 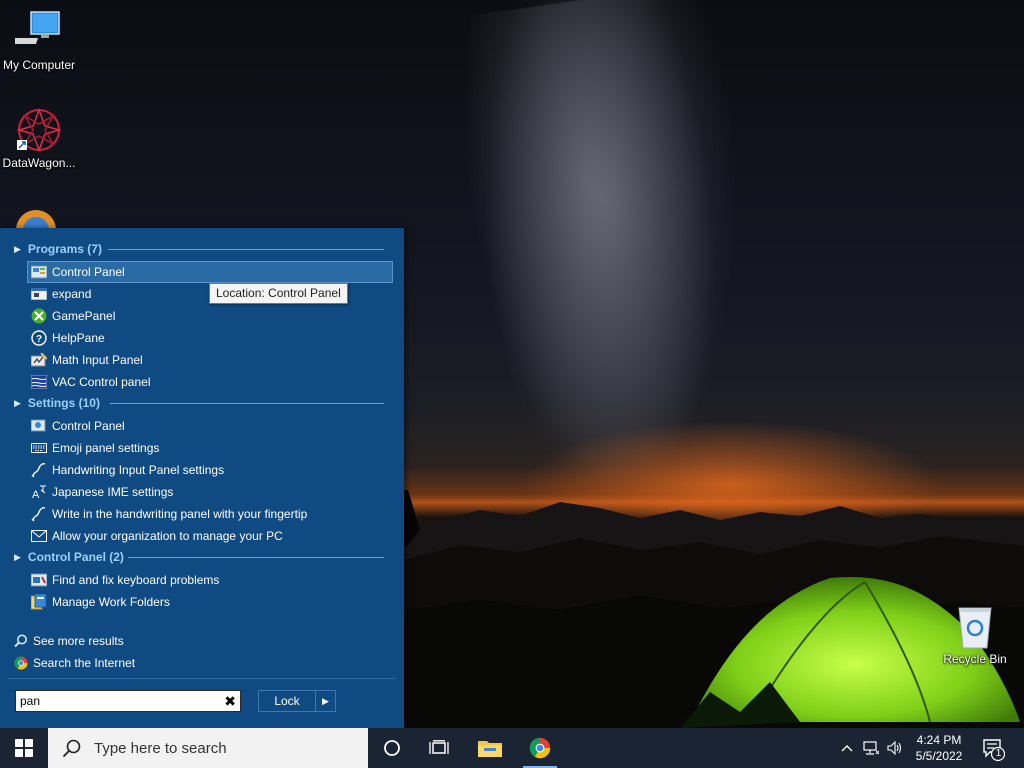 What do you see at coordinates (39, 360) in the screenshot?
I see `math-input-icon` at bounding box center [39, 360].